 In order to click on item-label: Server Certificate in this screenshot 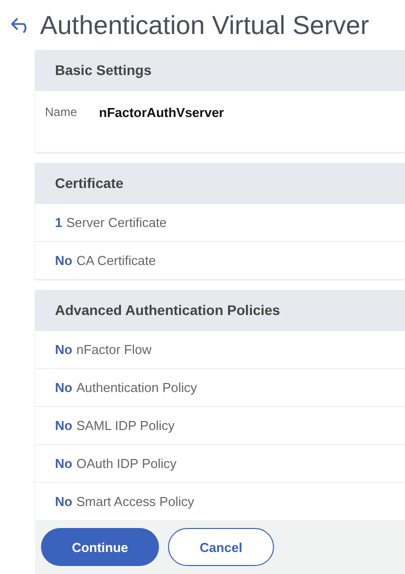, I will do `click(116, 222)`.